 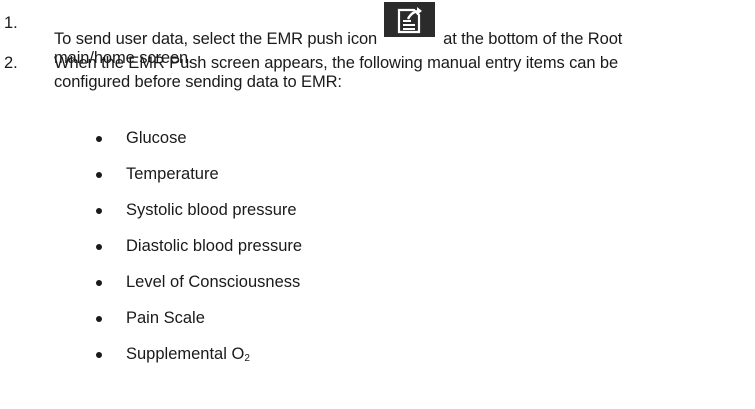 What do you see at coordinates (11, 23) in the screenshot?
I see `step-number: 1.` at bounding box center [11, 23].